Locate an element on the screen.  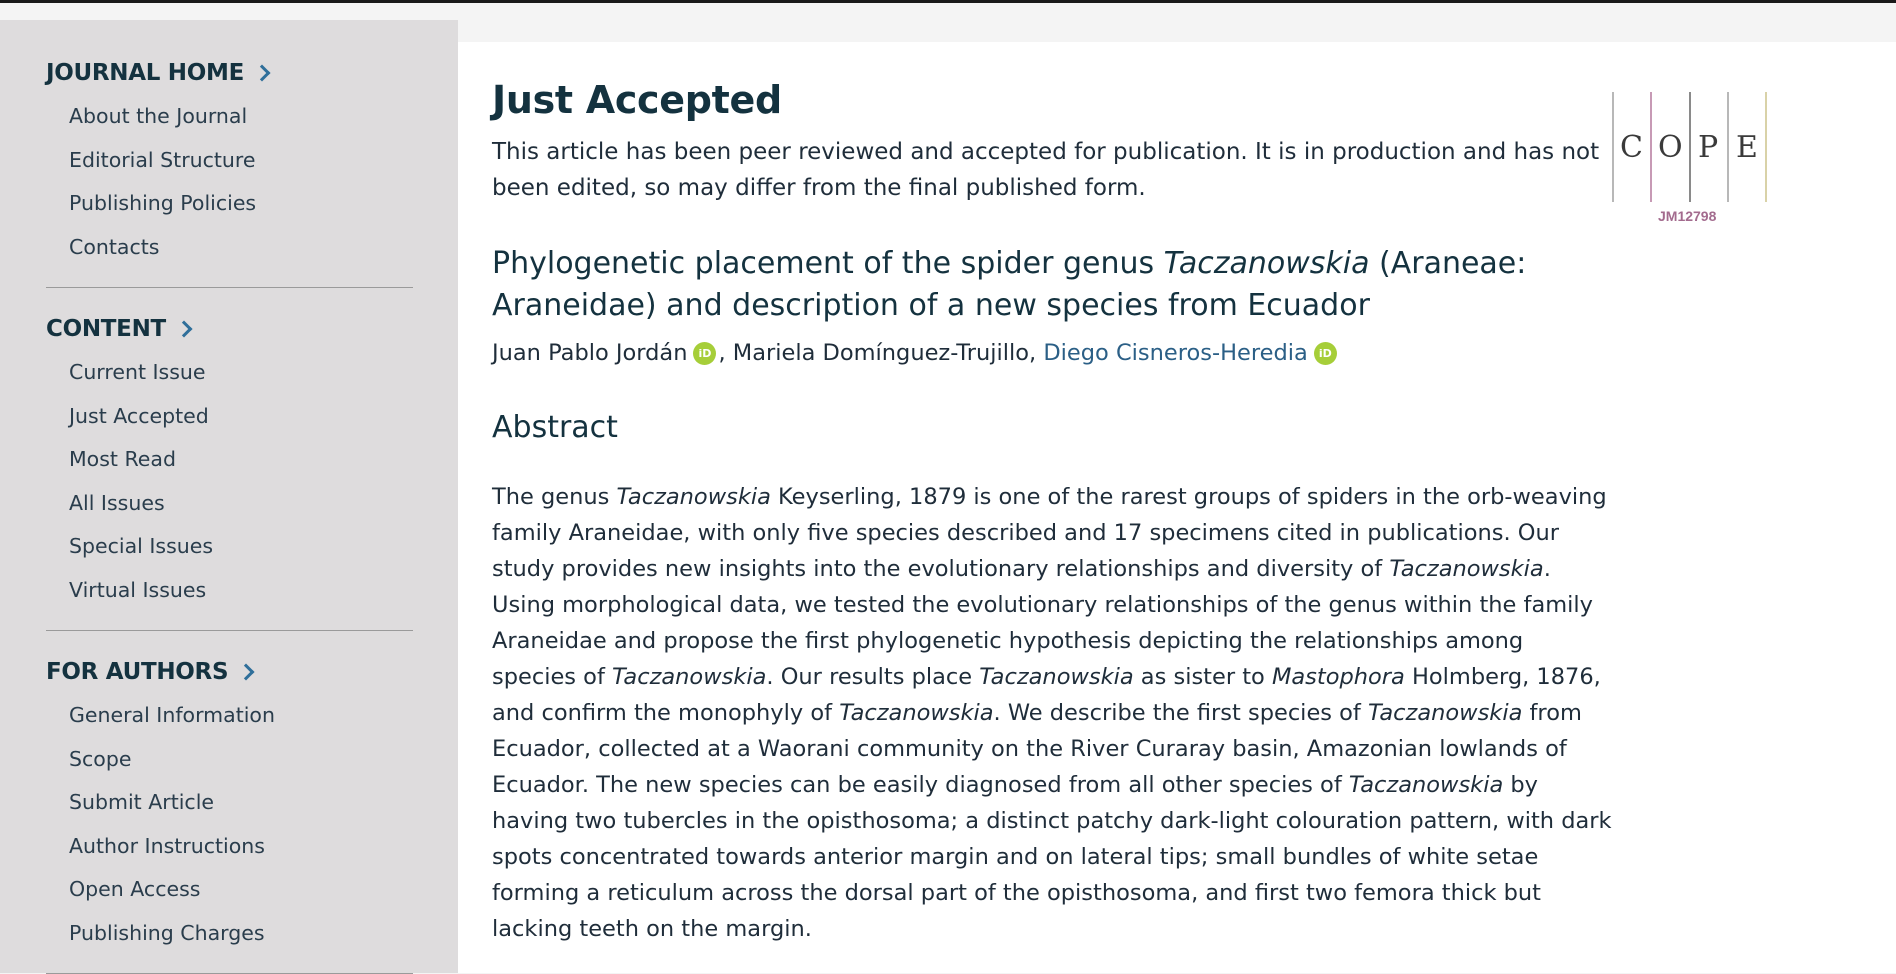
page-title: Just Accepted is located at coordinates (637, 100).